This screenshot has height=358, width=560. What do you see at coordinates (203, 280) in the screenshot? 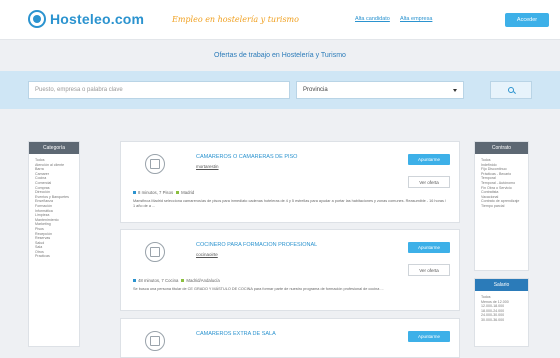
I see `job-meta-right: Madrid/Andalucía` at bounding box center [203, 280].